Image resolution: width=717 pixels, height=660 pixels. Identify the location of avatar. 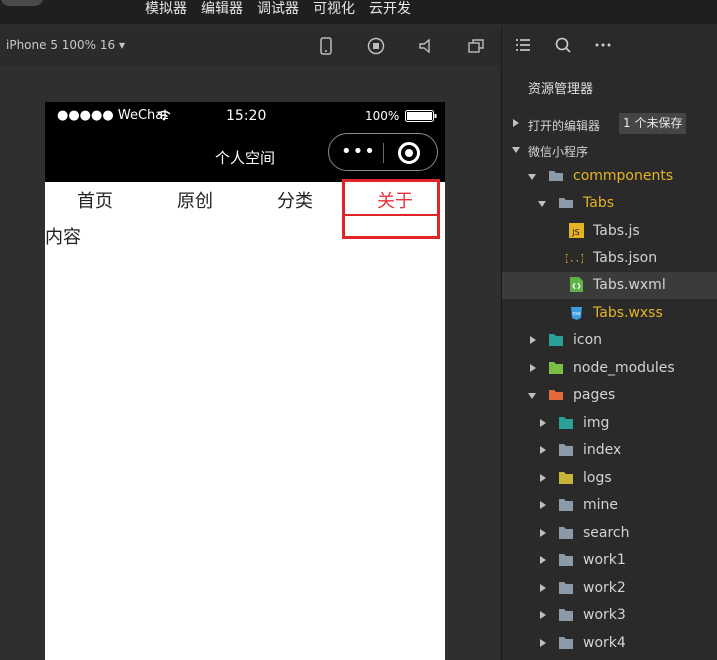
(22, 3).